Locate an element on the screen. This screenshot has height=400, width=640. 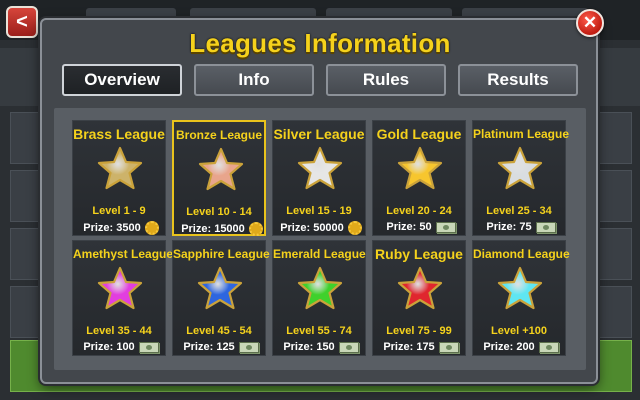
league-prize: Prize: 50000 is located at coordinates (321, 228).